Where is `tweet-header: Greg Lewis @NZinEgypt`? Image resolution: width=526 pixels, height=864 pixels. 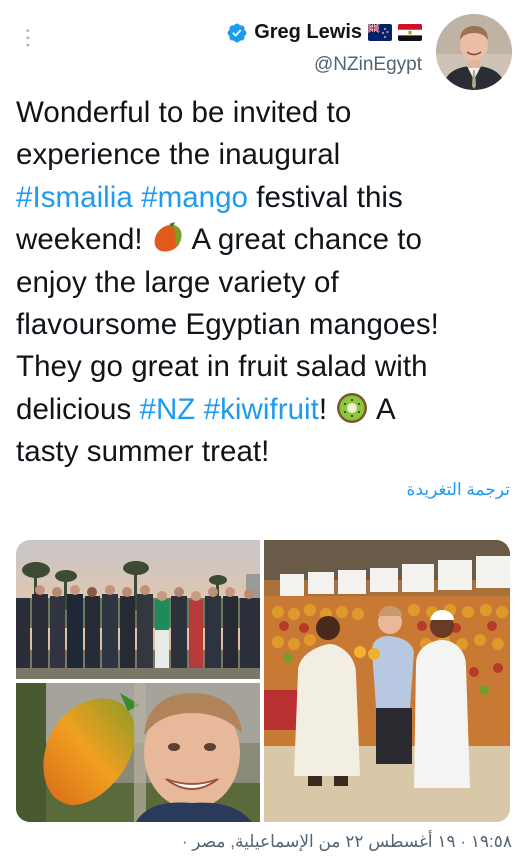
tweet-header: Greg Lewis @NZinEgypt is located at coordinates (369, 52).